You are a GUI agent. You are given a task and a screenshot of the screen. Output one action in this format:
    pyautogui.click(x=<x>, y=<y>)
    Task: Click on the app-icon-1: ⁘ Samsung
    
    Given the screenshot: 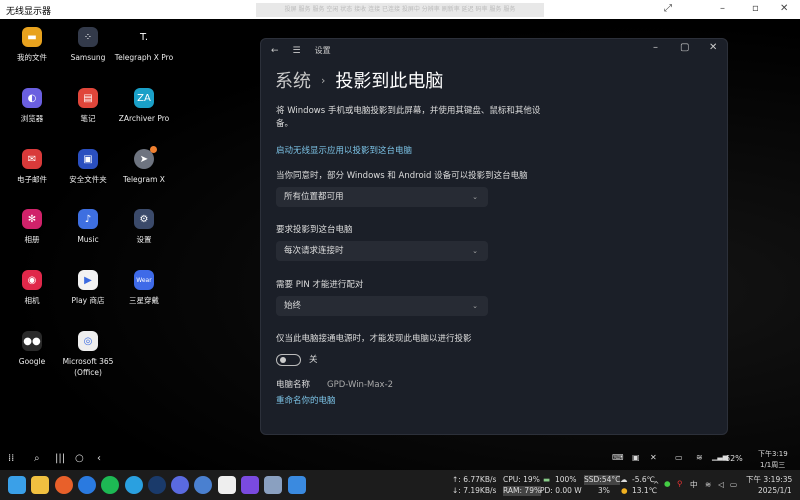 What is the action you would take?
    pyautogui.click(x=88, y=45)
    